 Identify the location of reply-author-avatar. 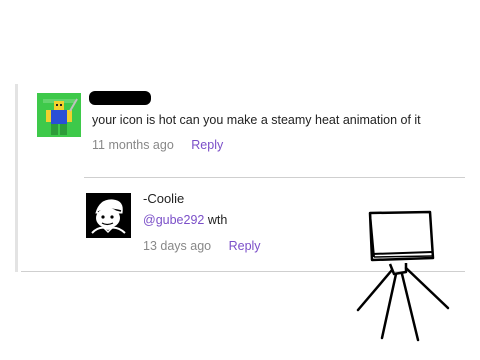
(108, 215).